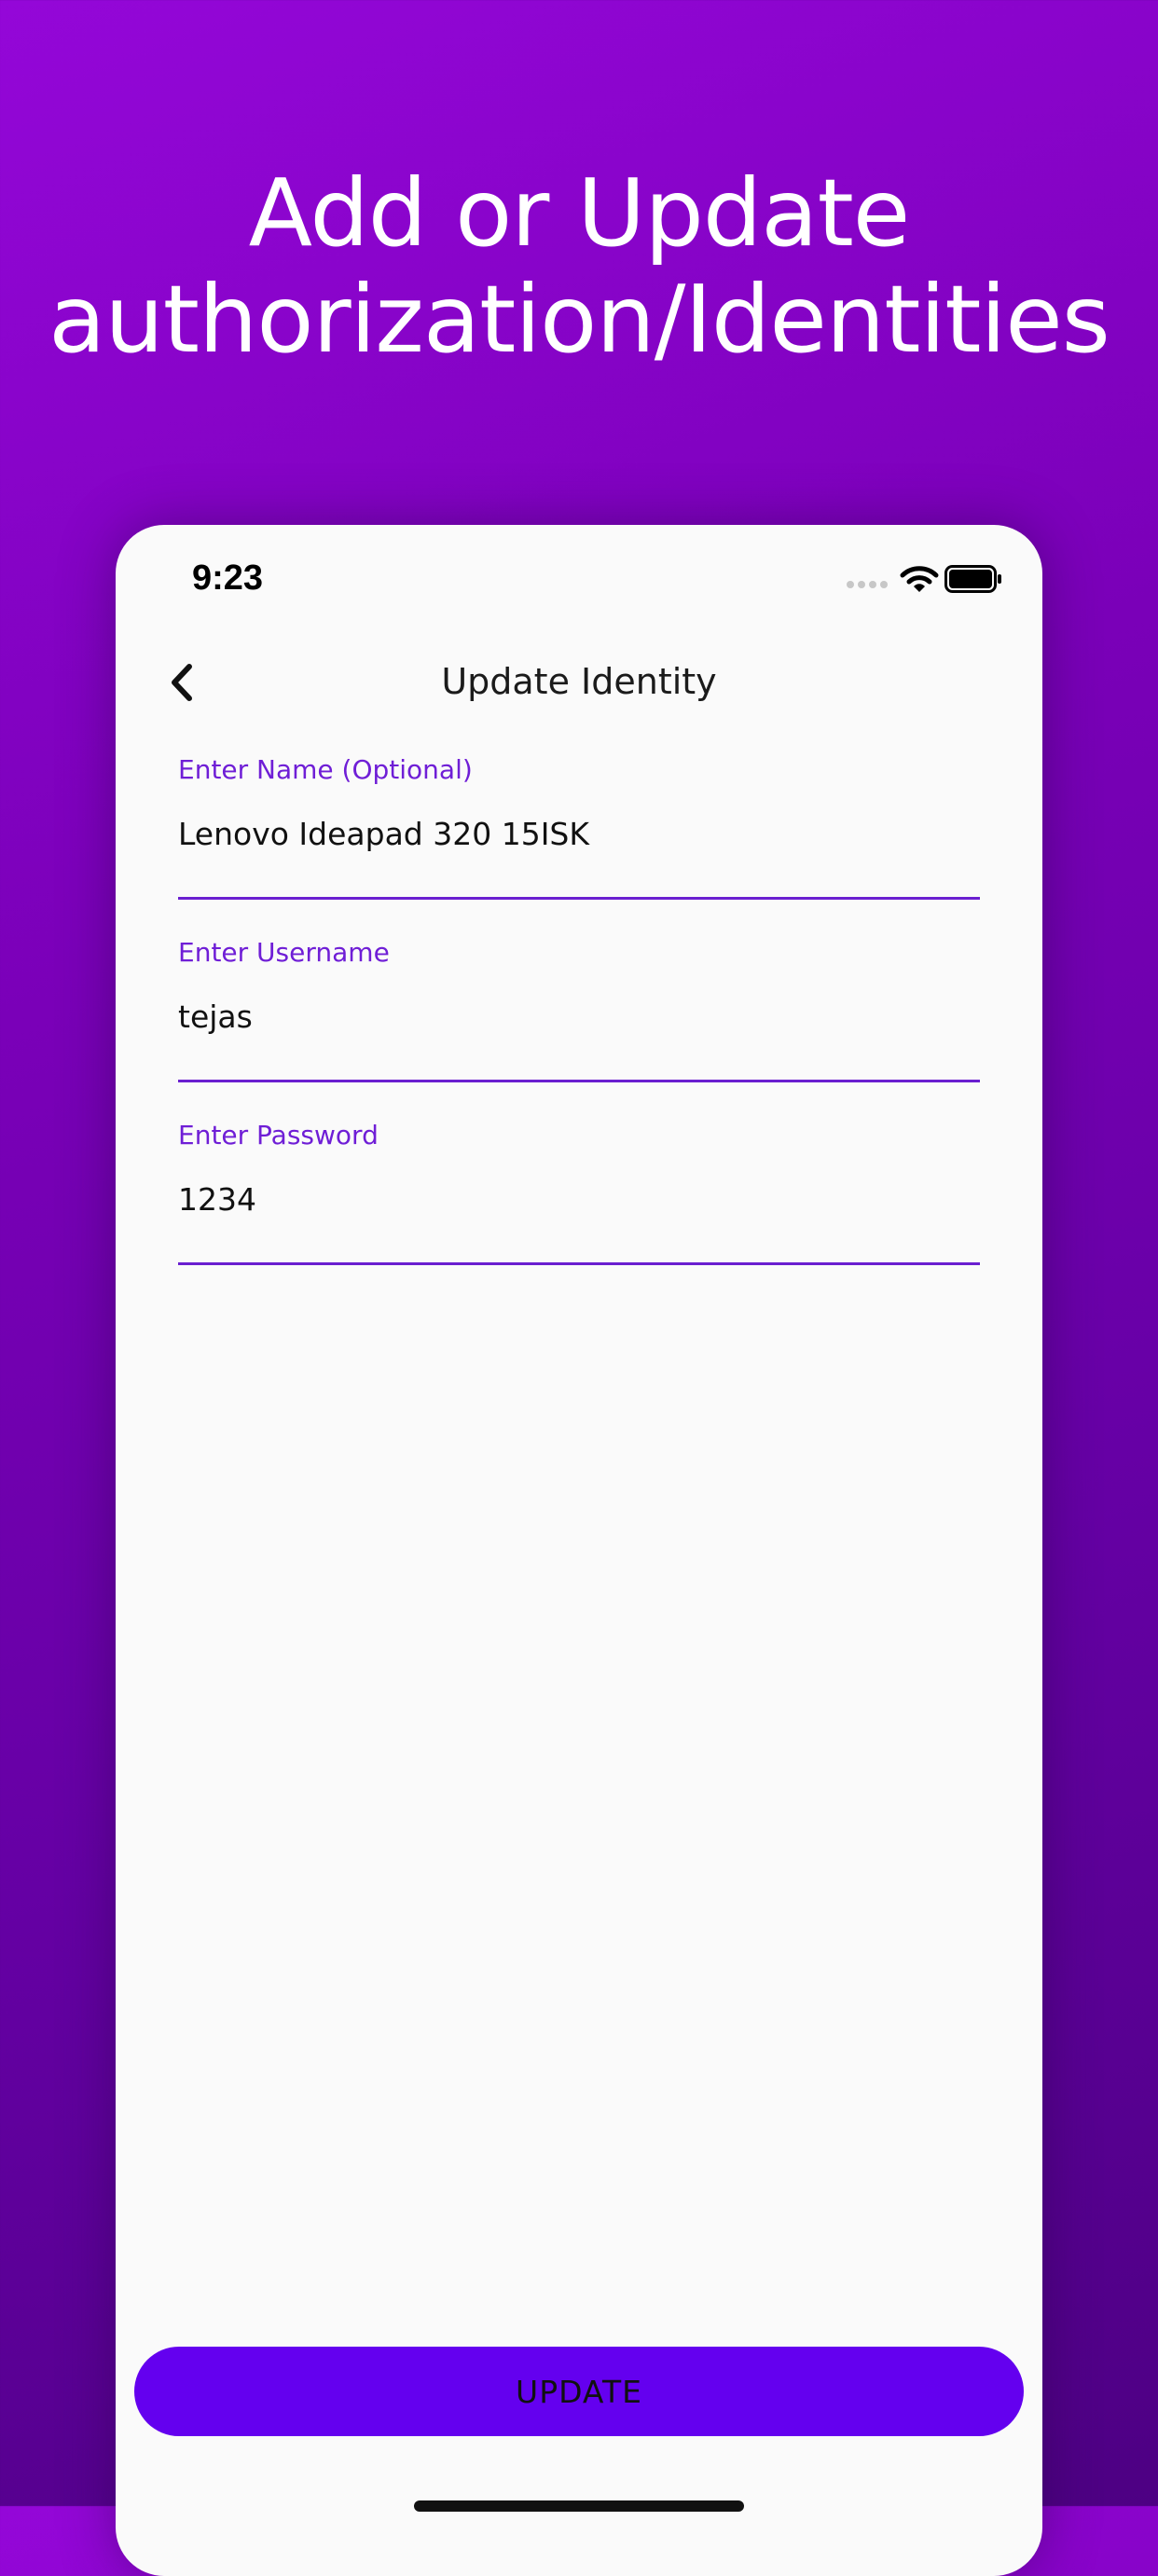 The image size is (1158, 2576). I want to click on password-input, so click(579, 1199).